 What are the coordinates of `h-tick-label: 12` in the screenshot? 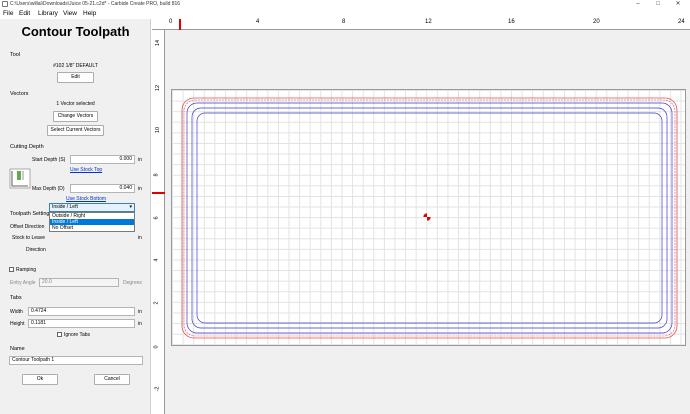 It's located at (428, 22).